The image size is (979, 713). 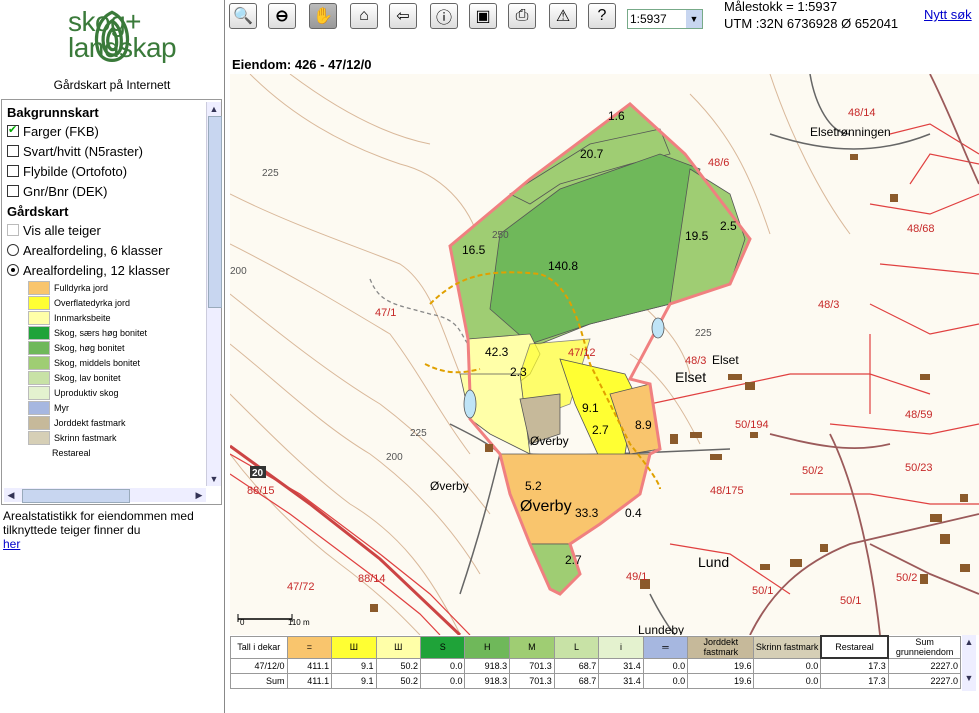 I want to click on layer-svart-hvitt: Svart/hvitt (N5raster), so click(x=105, y=151).